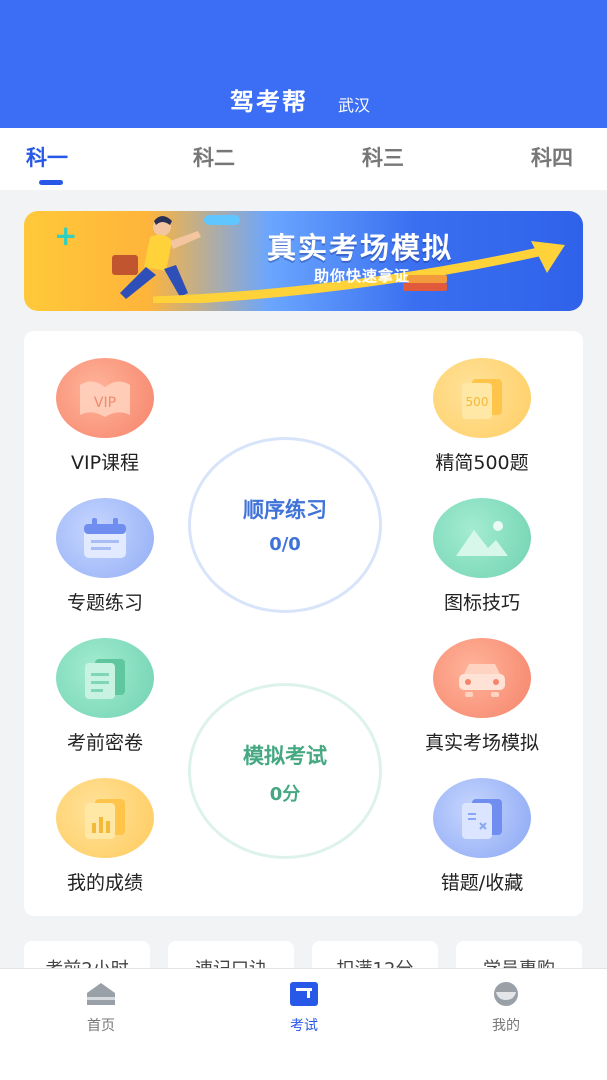  I want to click on pre-exam-paper-button: 考前密卷, so click(105, 696).